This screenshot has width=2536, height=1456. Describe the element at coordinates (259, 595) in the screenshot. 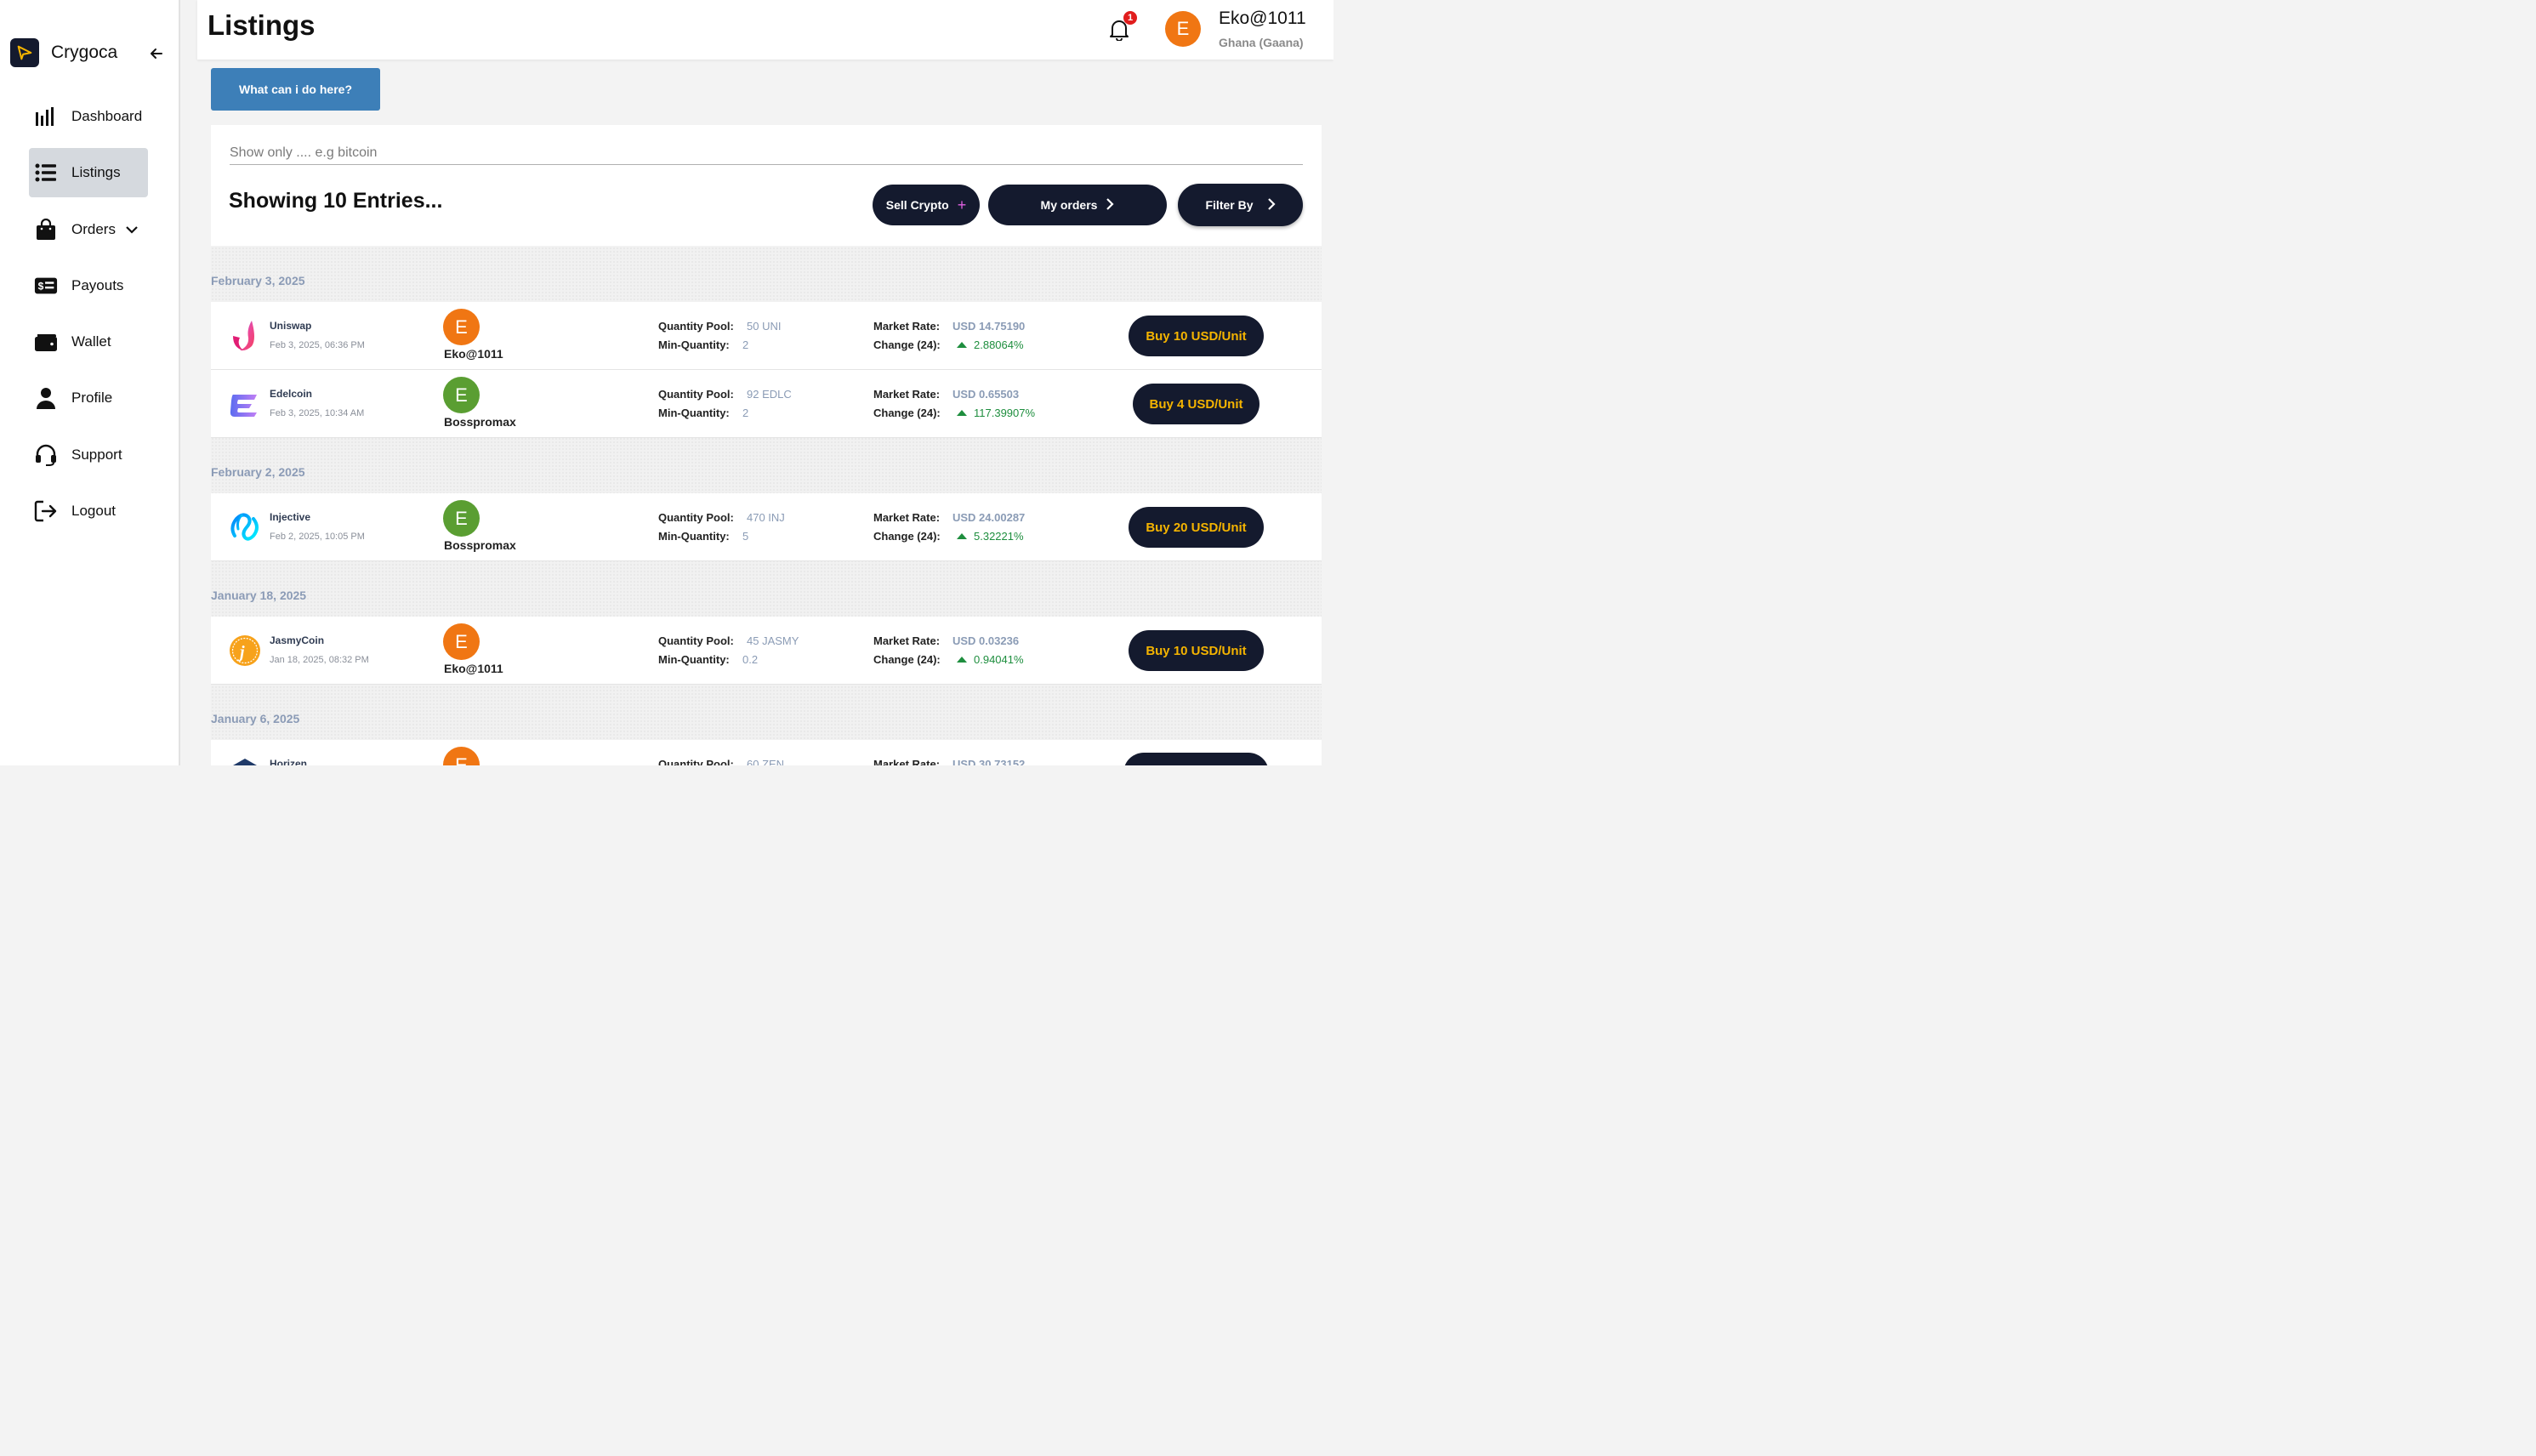

I see `date-group-label: January 18, 2025` at that location.